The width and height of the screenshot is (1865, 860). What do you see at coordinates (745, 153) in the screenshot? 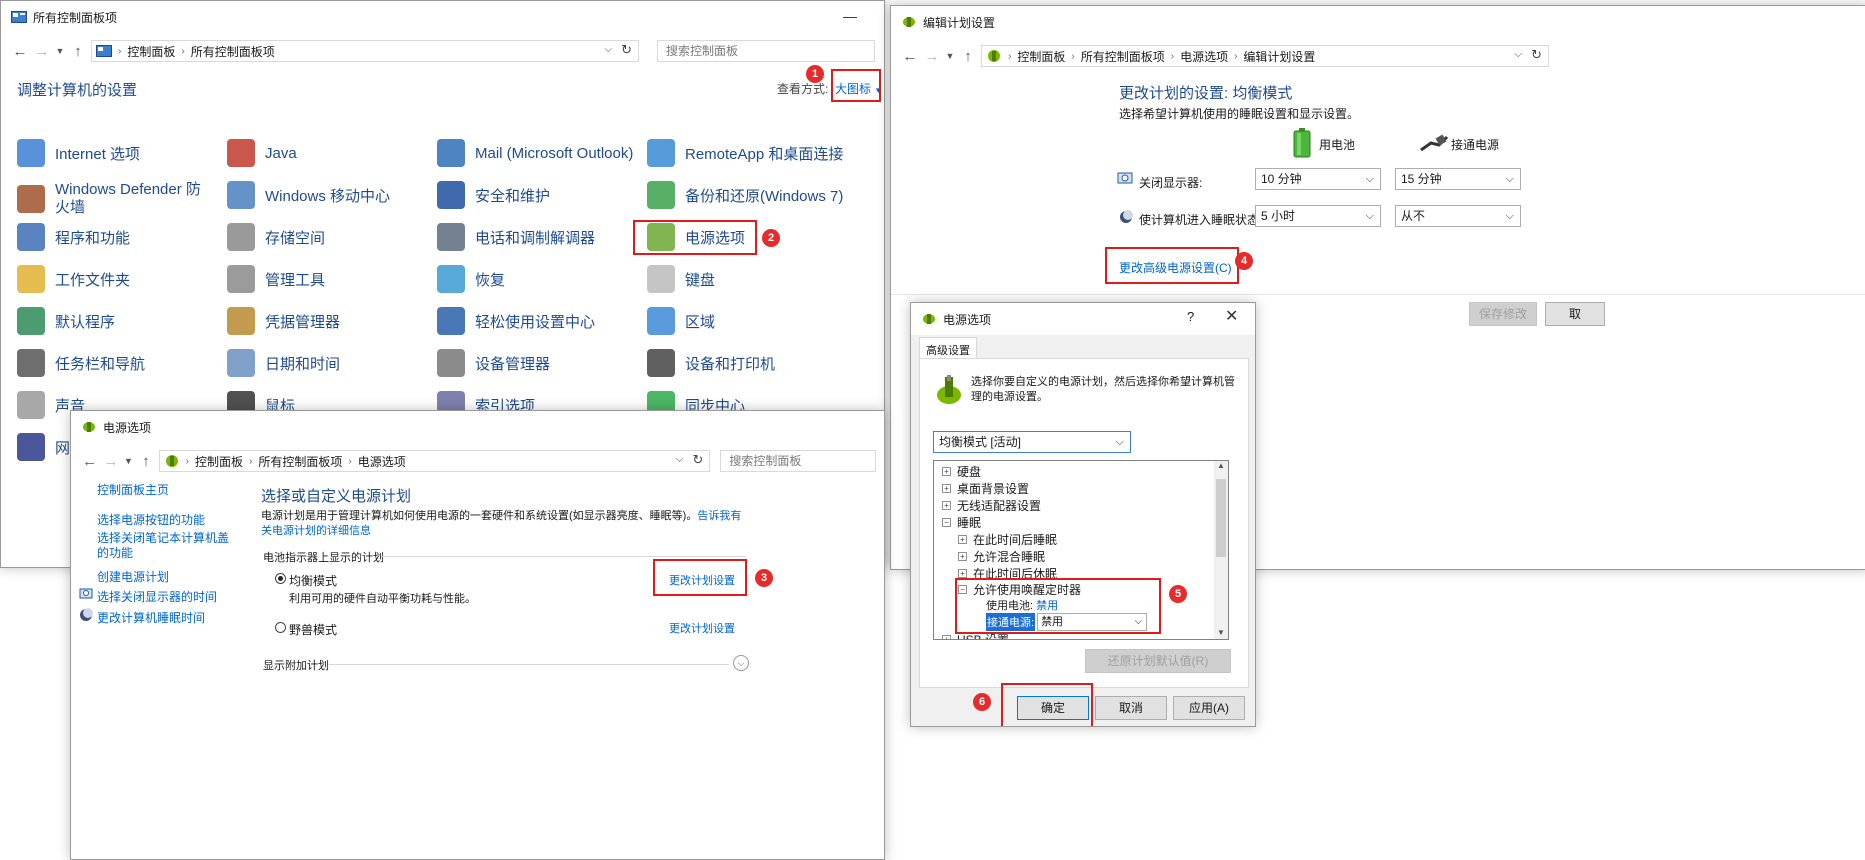
I see `cp-item: RemoteApp 和桌面连接` at bounding box center [745, 153].